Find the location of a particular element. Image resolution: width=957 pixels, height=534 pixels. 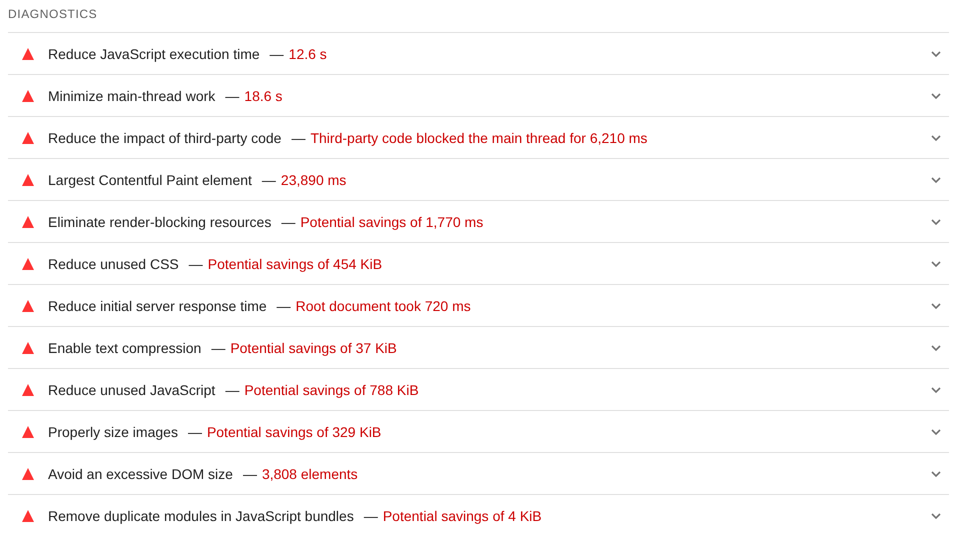

audit-title: Eliminate render-blocking resources is located at coordinates (160, 222).